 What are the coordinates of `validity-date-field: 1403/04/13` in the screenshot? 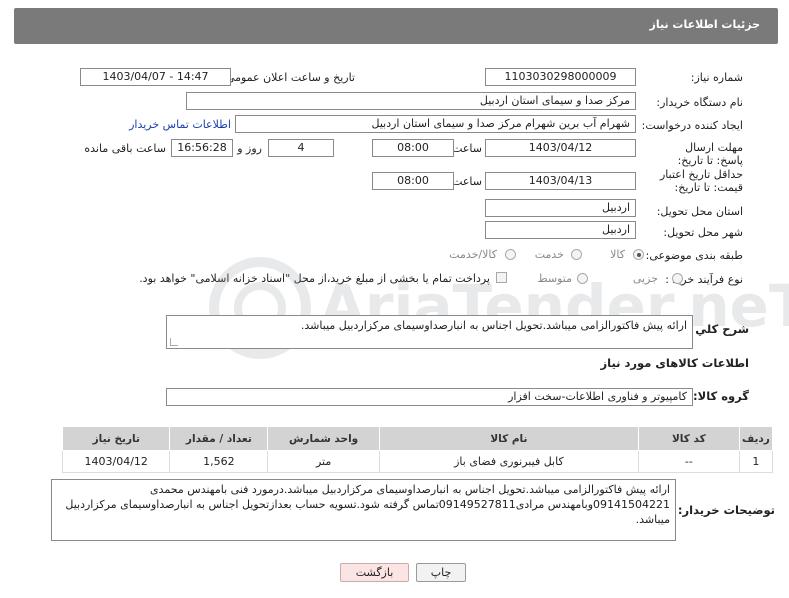 It's located at (560, 181).